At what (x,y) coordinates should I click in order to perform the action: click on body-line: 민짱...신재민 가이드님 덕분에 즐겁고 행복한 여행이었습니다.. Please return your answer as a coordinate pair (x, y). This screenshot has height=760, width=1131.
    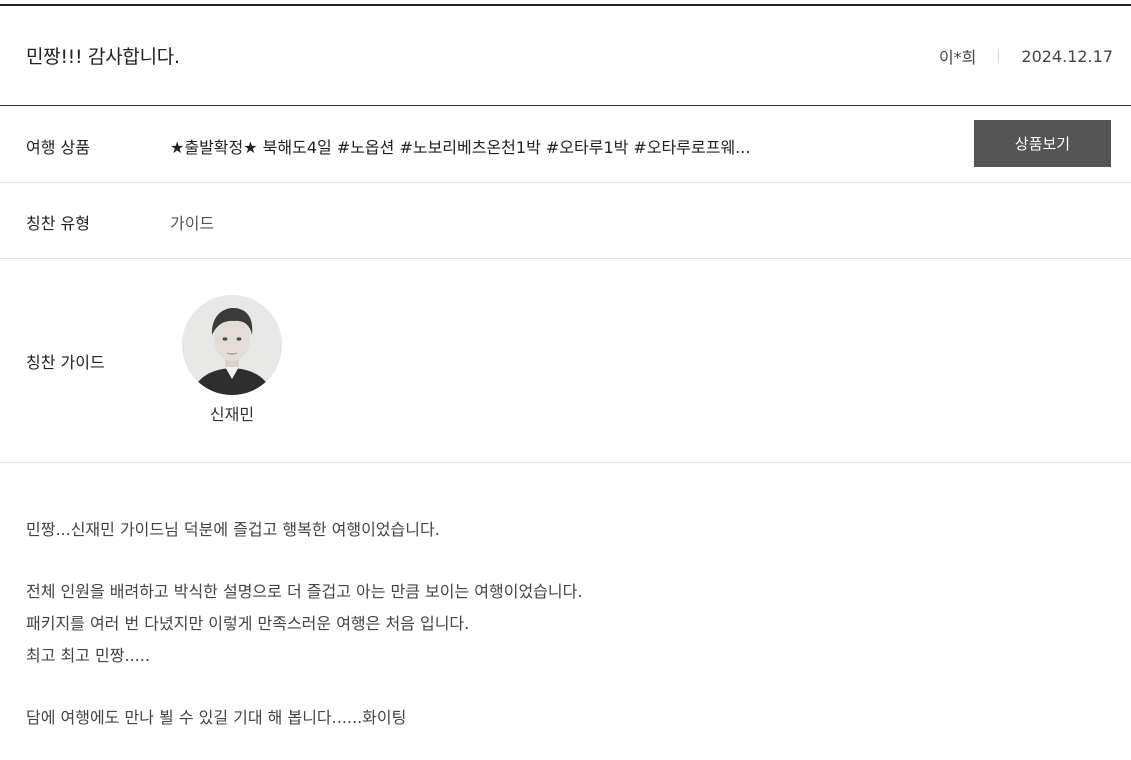
    Looking at the image, I should click on (233, 529).